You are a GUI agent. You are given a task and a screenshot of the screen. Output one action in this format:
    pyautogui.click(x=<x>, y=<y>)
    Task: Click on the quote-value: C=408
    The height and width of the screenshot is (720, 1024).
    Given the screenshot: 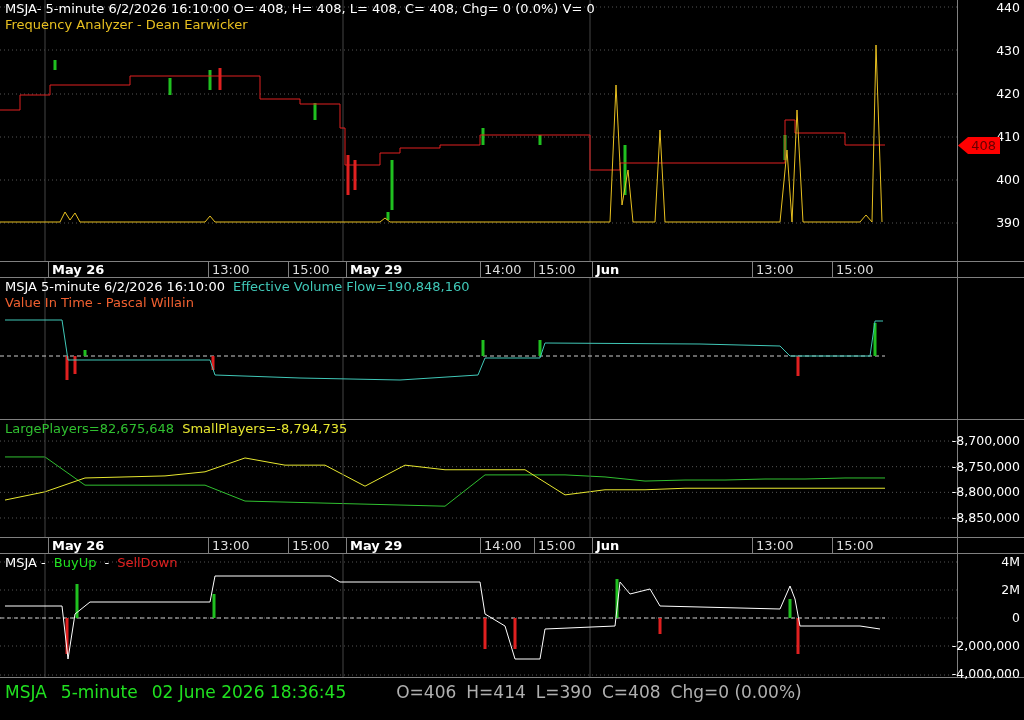 What is the action you would take?
    pyautogui.click(x=631, y=693)
    